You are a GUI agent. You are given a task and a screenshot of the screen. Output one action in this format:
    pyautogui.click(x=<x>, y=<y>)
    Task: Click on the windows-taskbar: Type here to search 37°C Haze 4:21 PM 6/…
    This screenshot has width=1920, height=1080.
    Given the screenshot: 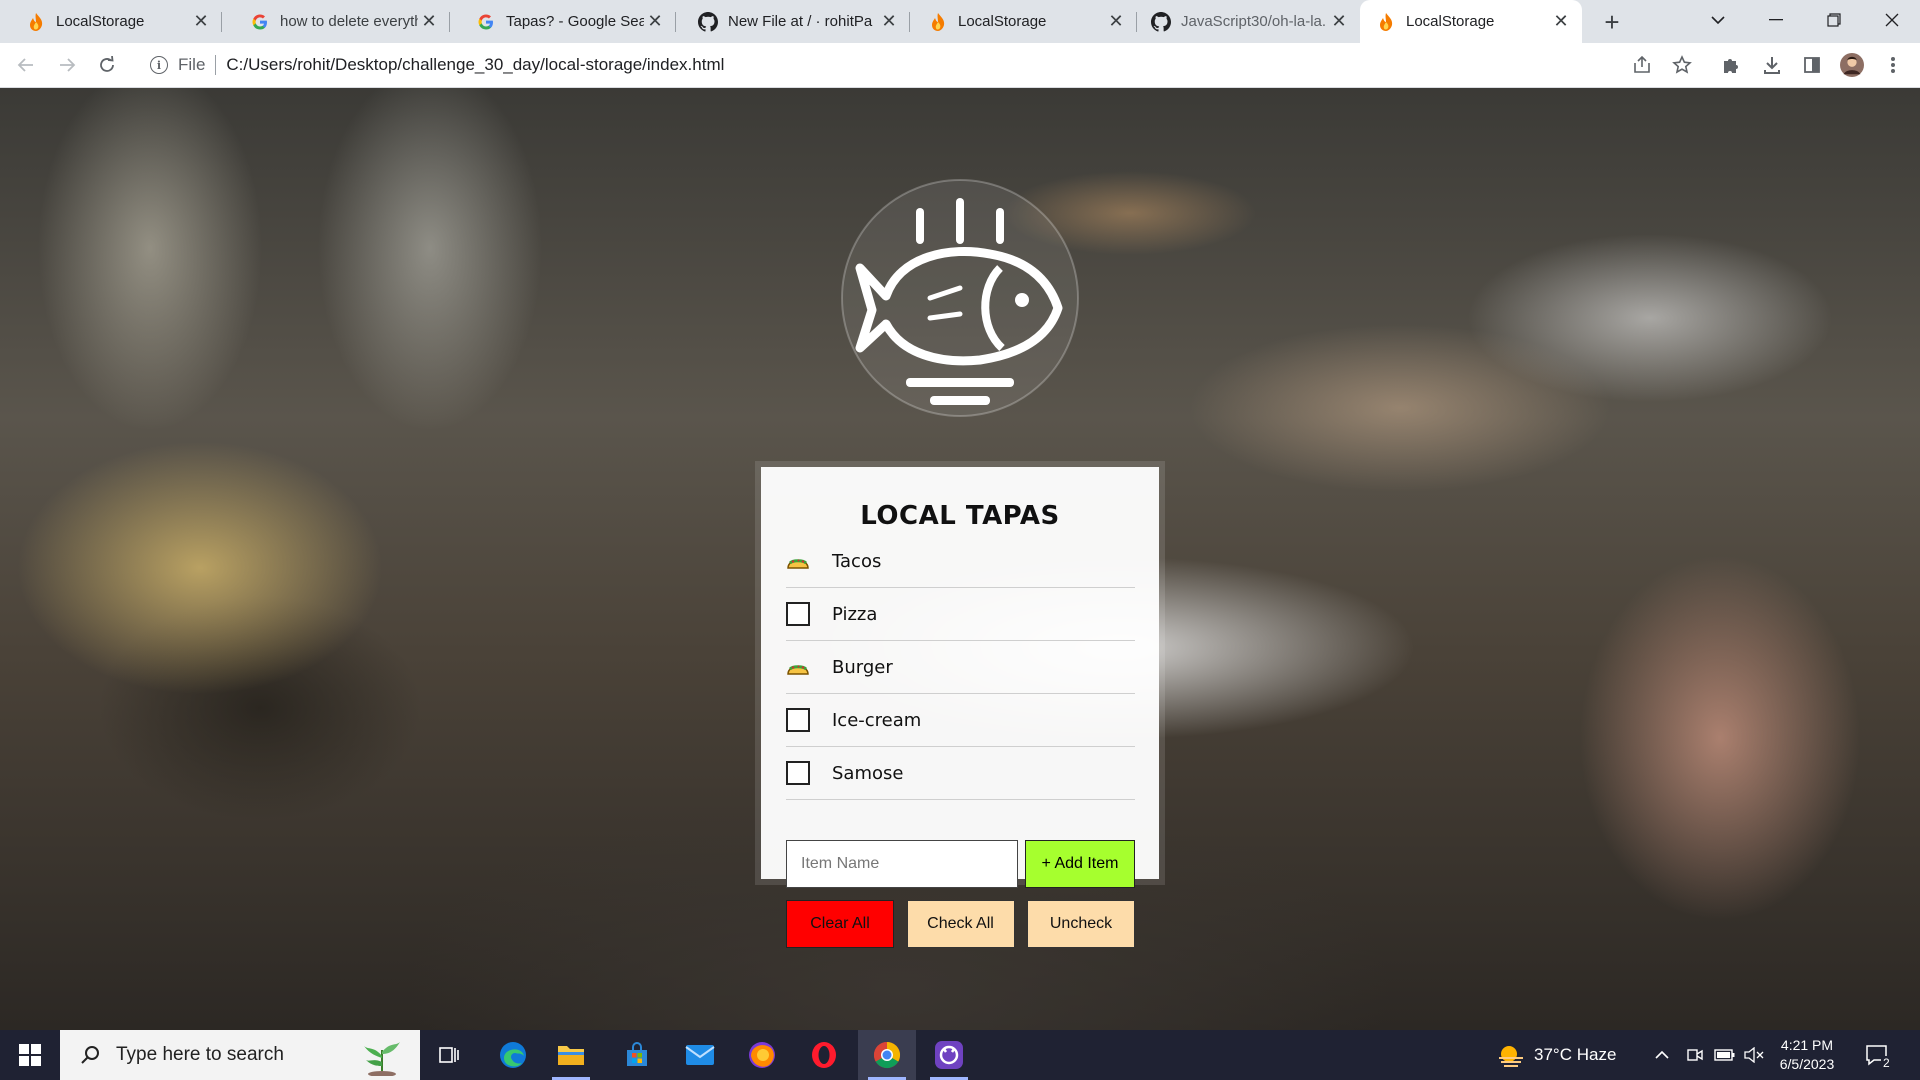 What is the action you would take?
    pyautogui.click(x=960, y=1055)
    